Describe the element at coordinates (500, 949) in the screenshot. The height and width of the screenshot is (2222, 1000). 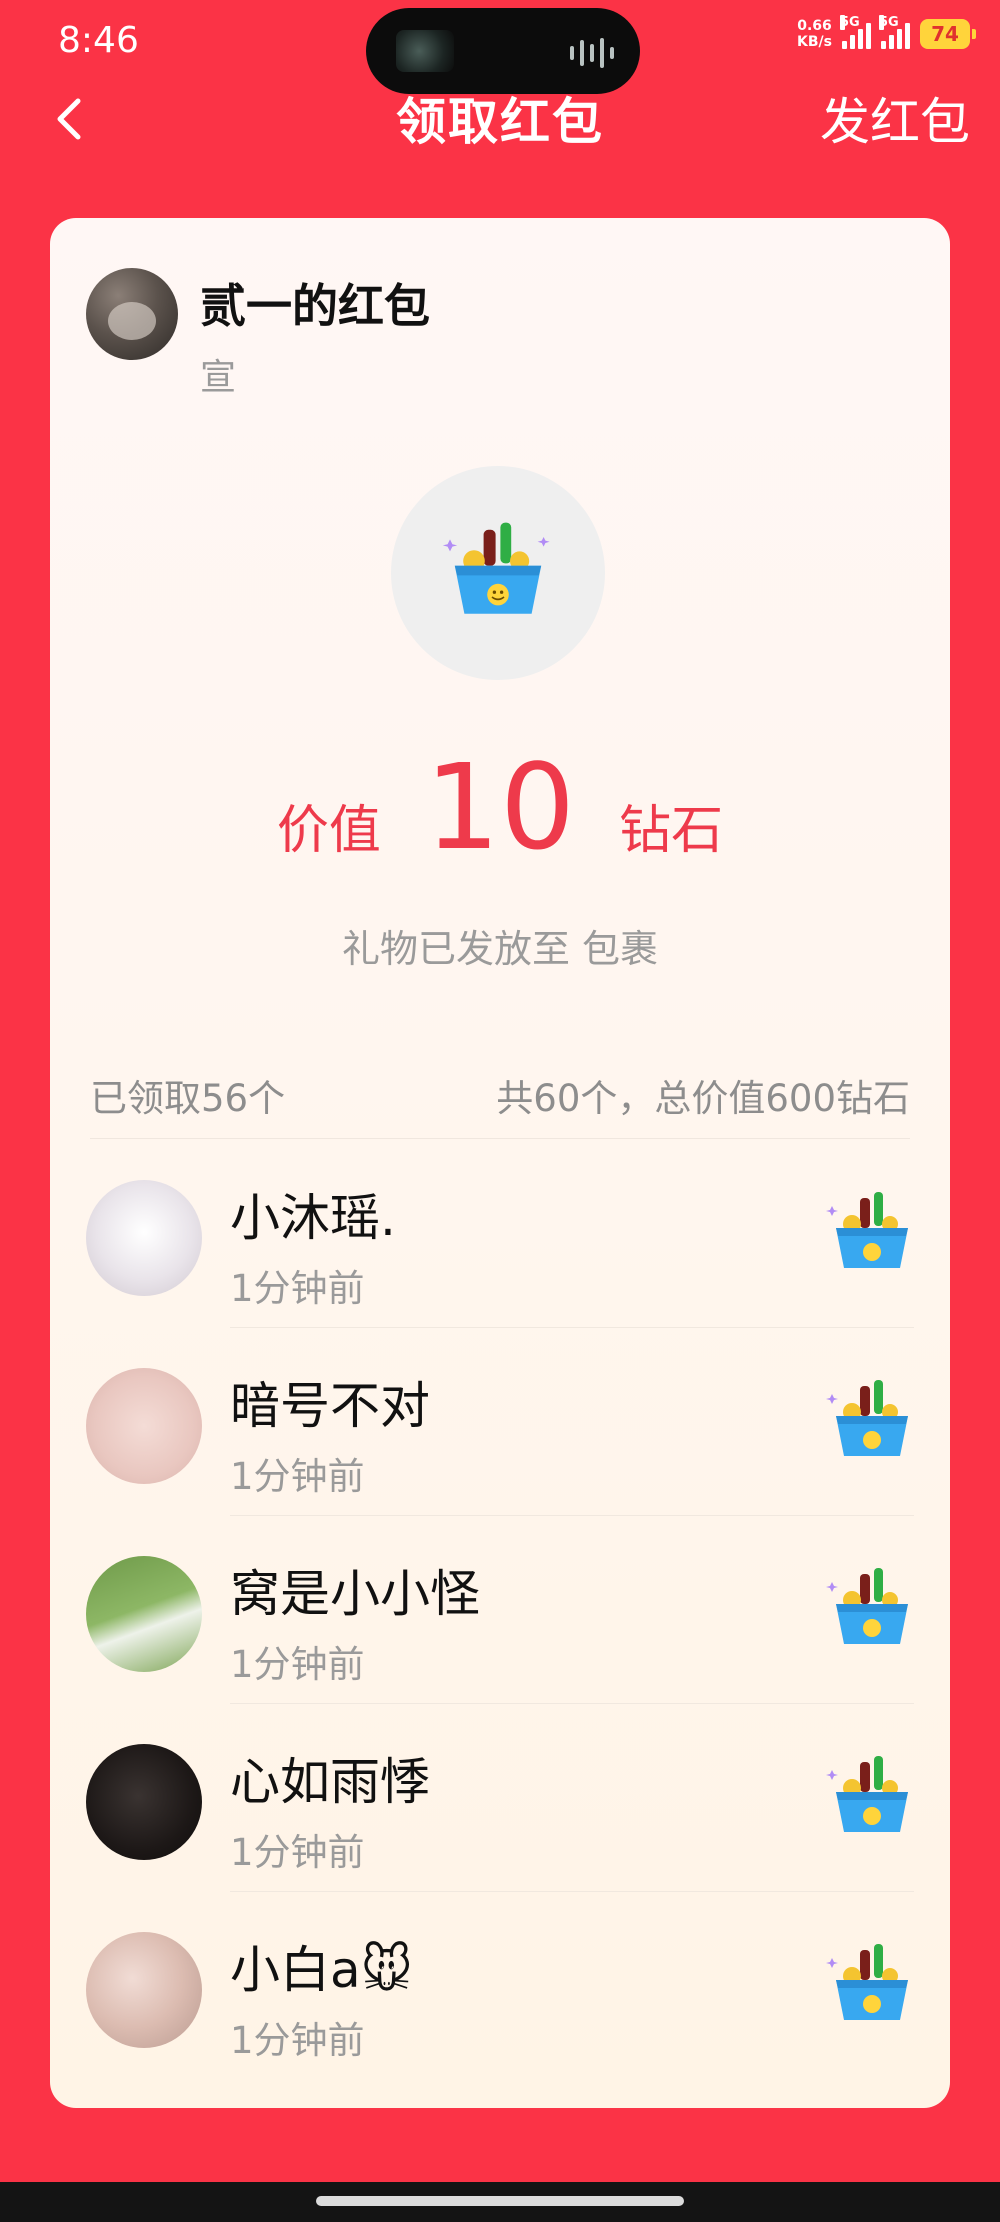
I see `delivery-note: 礼物已发放至 包裹` at that location.